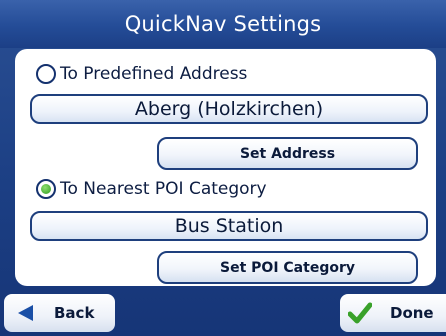 The height and width of the screenshot is (336, 446). I want to click on poi-category-field: Bus Station, so click(229, 226).